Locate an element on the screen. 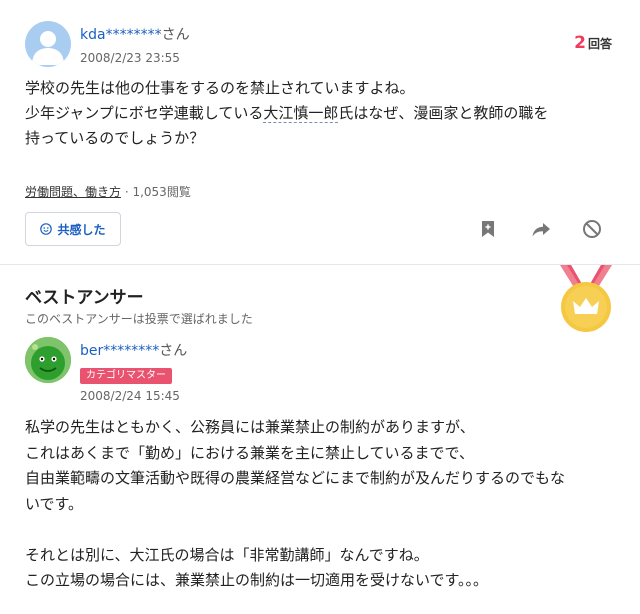 This screenshot has width=640, height=614. answer-user-name: ber********さん is located at coordinates (133, 350).